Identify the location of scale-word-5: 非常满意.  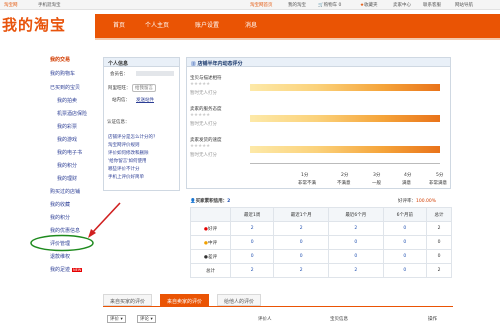
(438, 183).